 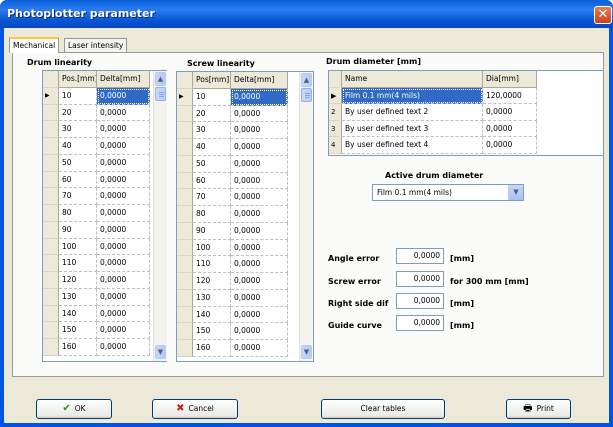 What do you see at coordinates (195, 409) in the screenshot?
I see `cancel-button: ✖ Cancel` at bounding box center [195, 409].